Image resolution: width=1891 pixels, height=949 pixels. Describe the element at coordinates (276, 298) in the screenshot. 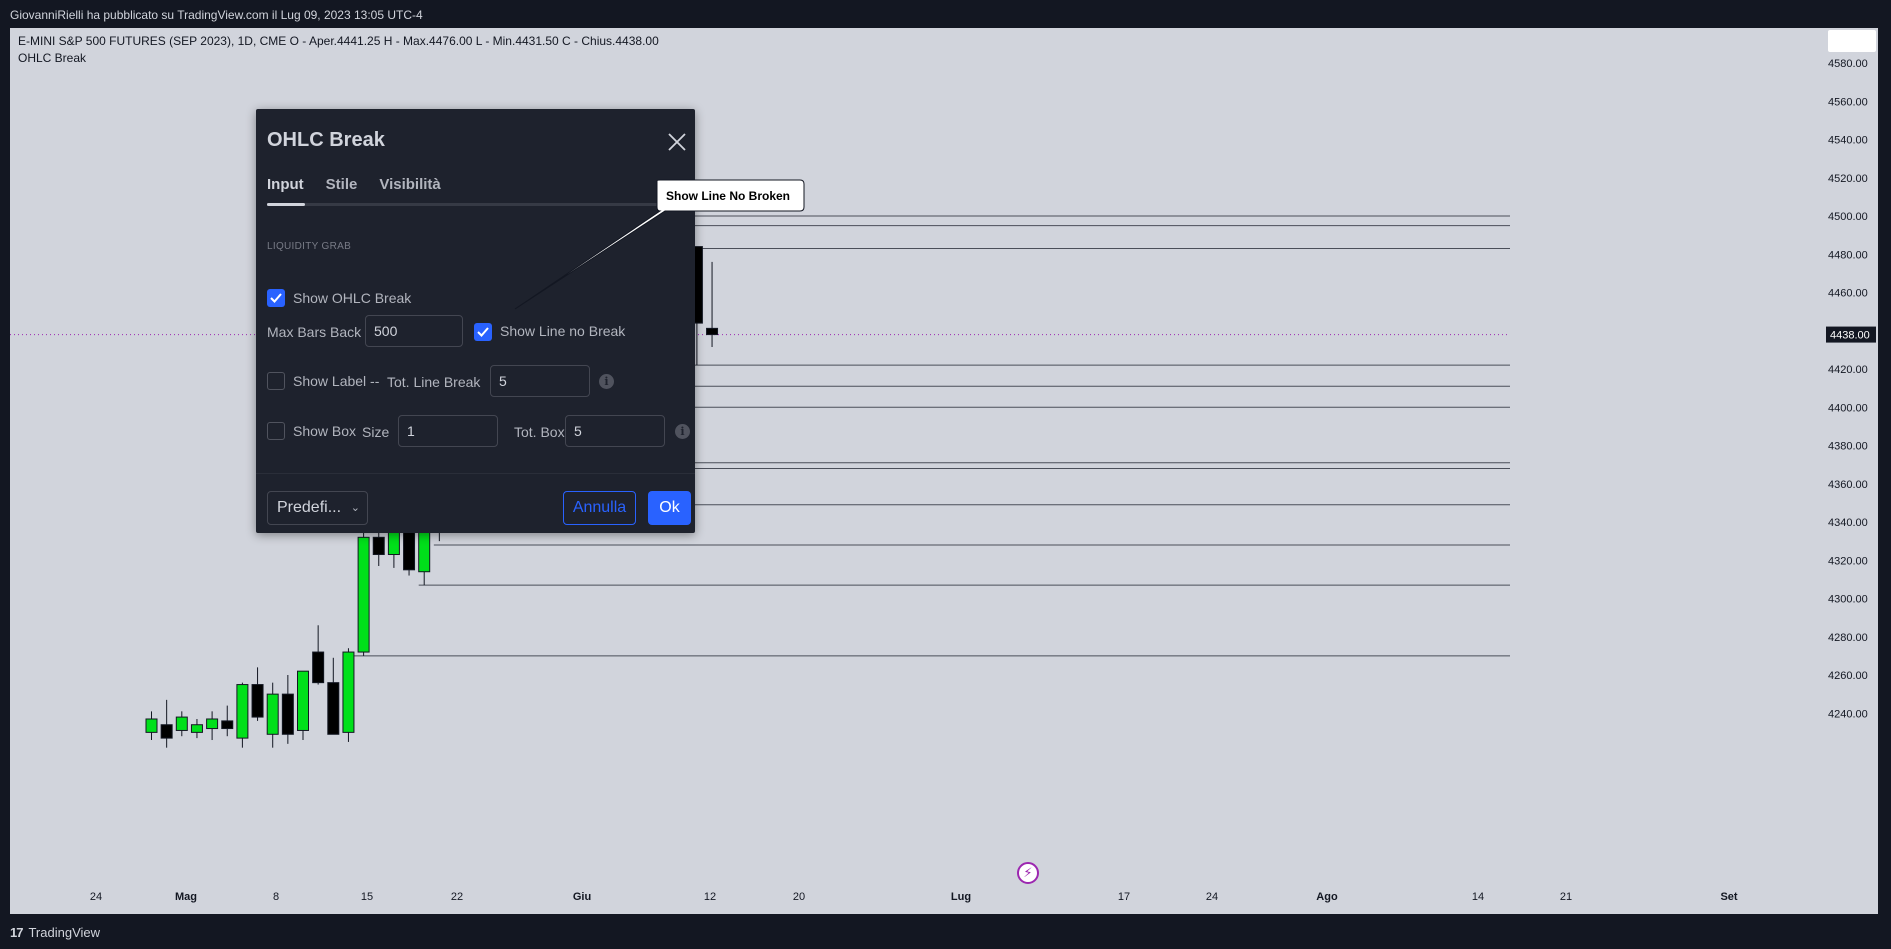

I see `show-ohlc-break-checkbox` at that location.